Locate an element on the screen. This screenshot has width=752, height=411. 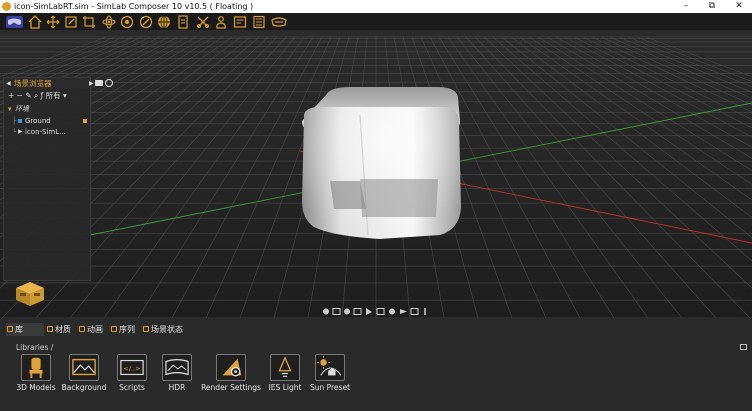
collapse-arrow-icon: ◀ is located at coordinates (8, 83).